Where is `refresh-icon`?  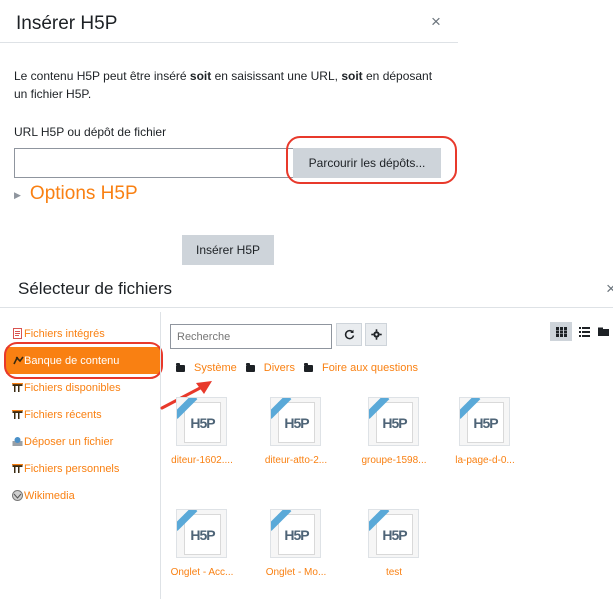 refresh-icon is located at coordinates (349, 334).